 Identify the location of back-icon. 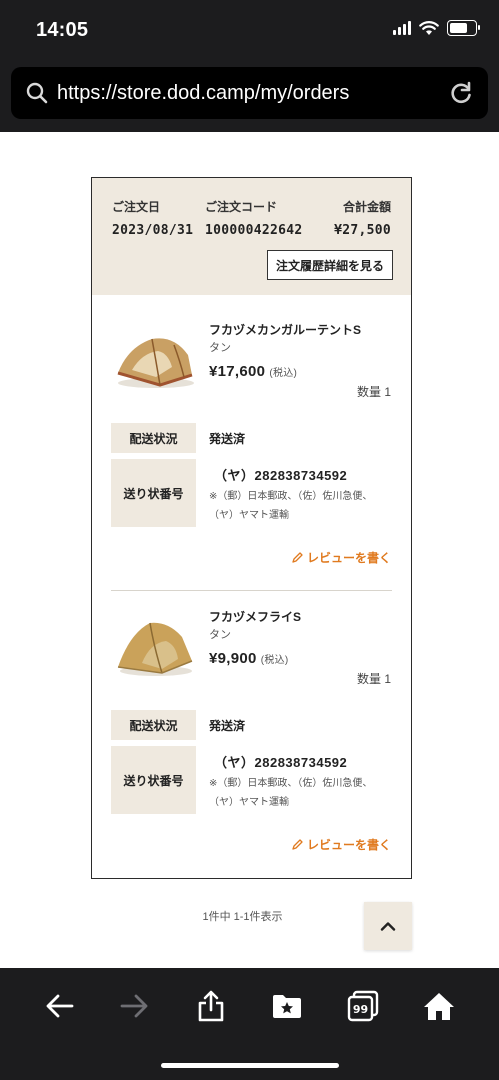
(60, 1006).